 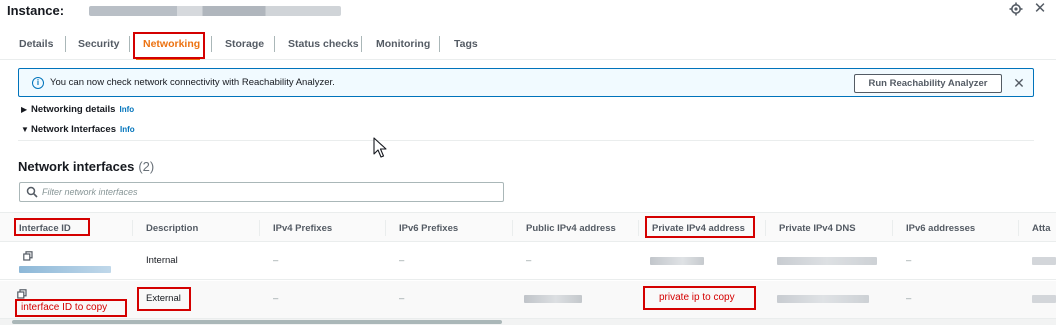 I want to click on caret-down-icon: ▼, so click(x=25, y=129).